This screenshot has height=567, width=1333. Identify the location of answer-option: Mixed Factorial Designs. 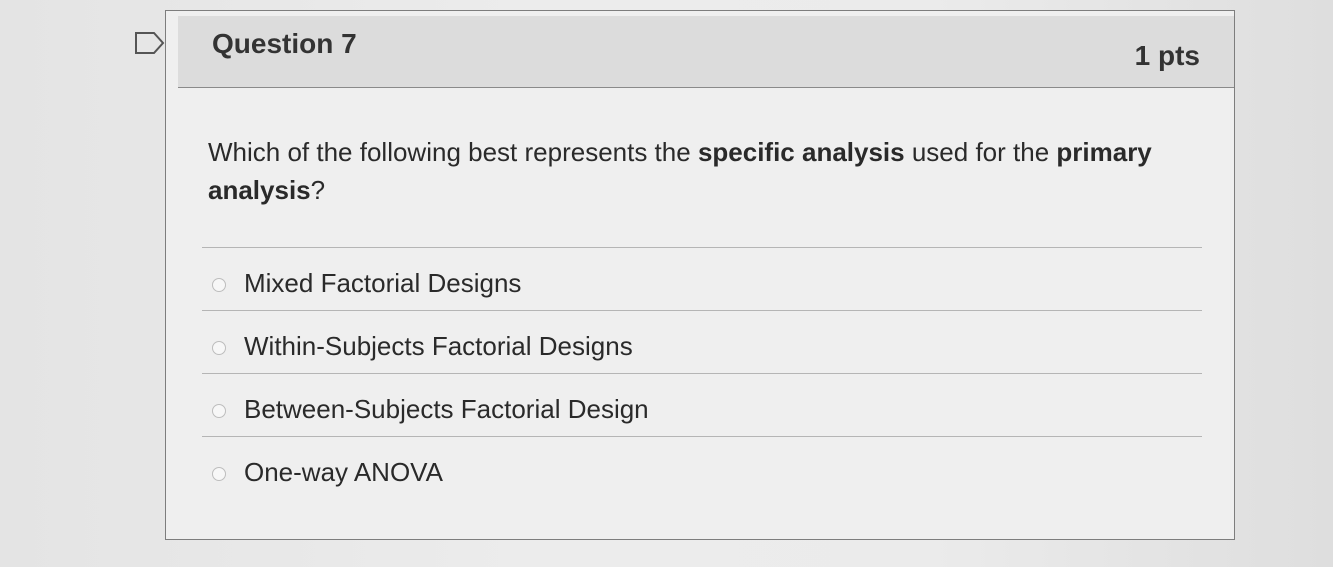
(702, 278).